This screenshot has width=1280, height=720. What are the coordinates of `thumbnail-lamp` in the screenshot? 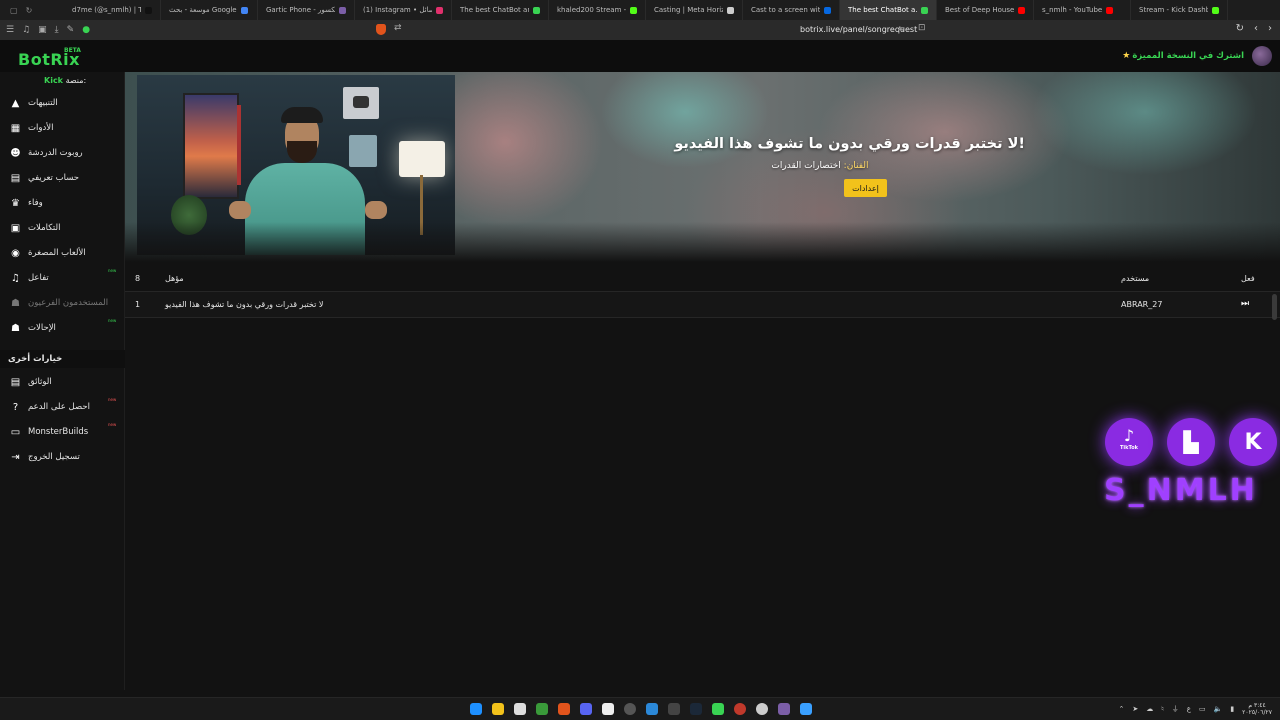 It's located at (422, 159).